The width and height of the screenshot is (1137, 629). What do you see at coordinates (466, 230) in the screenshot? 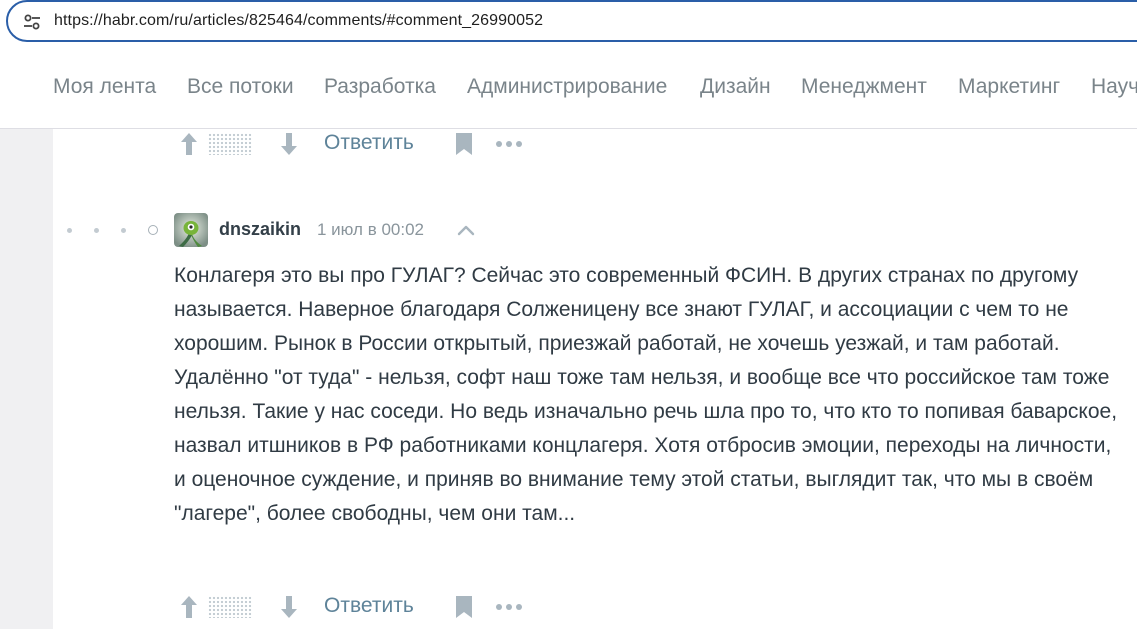
I see `chevron-up-icon` at bounding box center [466, 230].